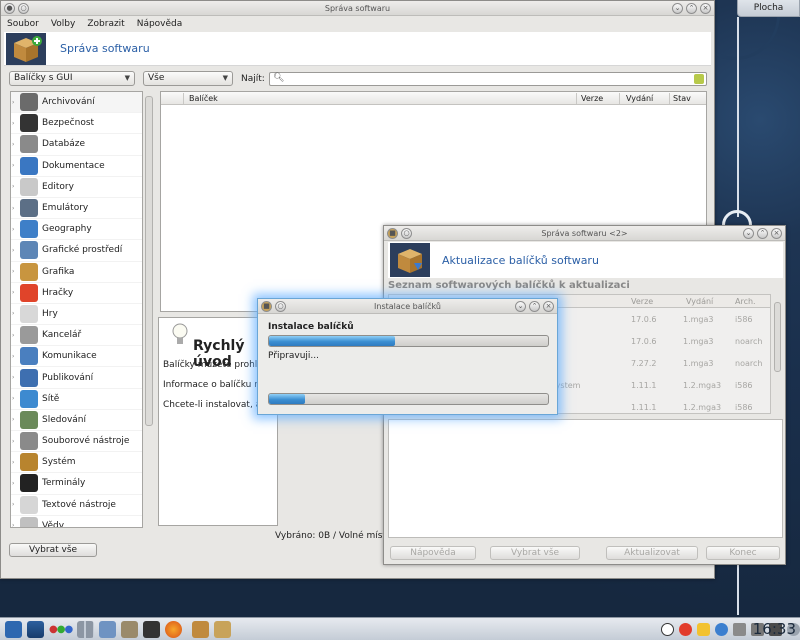 The height and width of the screenshot is (640, 800). I want to click on file-manager-icon, so click(108, 629).